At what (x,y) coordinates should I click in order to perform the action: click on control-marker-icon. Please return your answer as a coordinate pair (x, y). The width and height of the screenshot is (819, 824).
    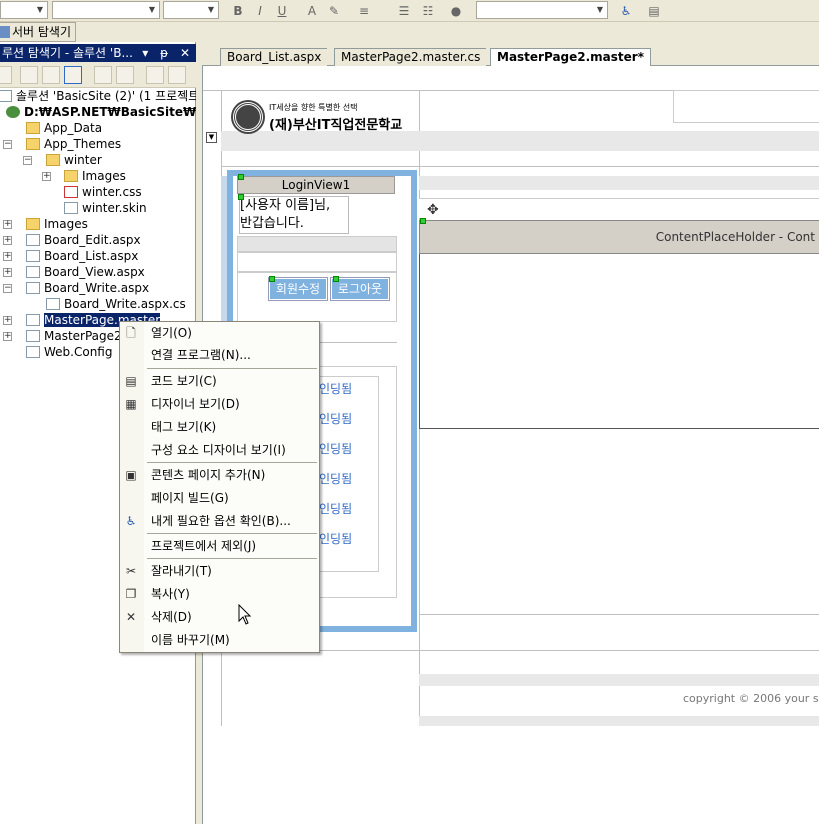
    Looking at the image, I should click on (241, 177).